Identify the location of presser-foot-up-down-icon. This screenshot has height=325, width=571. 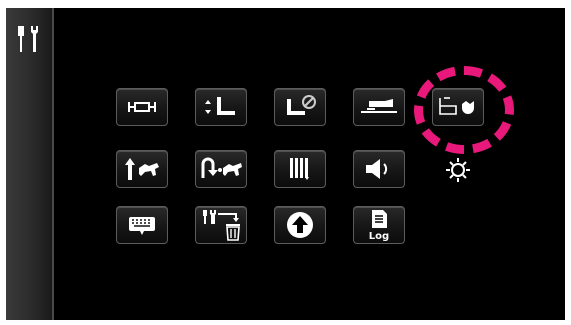
(220, 106).